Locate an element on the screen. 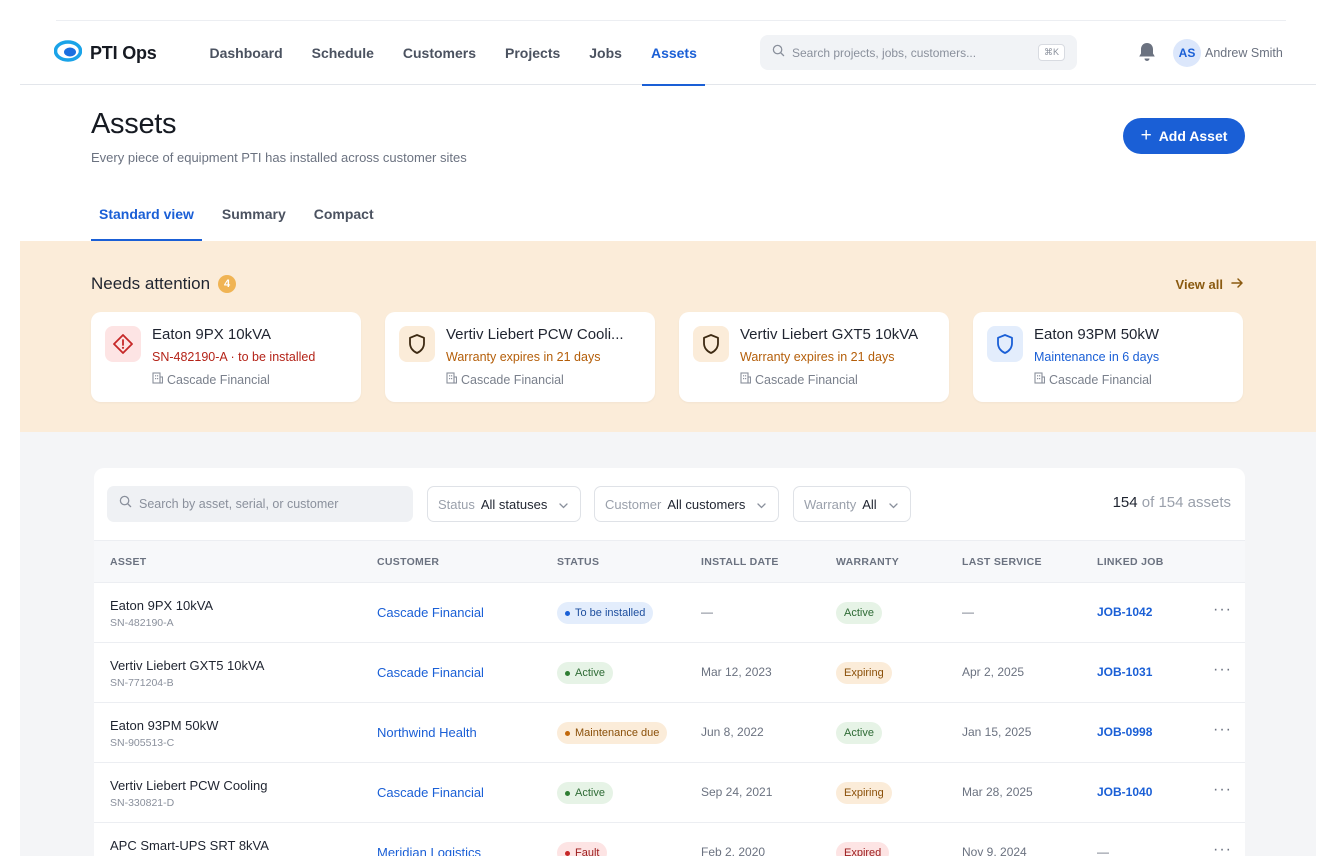 The image size is (1336, 856). column-header-last-service: LAST SERVICE is located at coordinates (1002, 562).